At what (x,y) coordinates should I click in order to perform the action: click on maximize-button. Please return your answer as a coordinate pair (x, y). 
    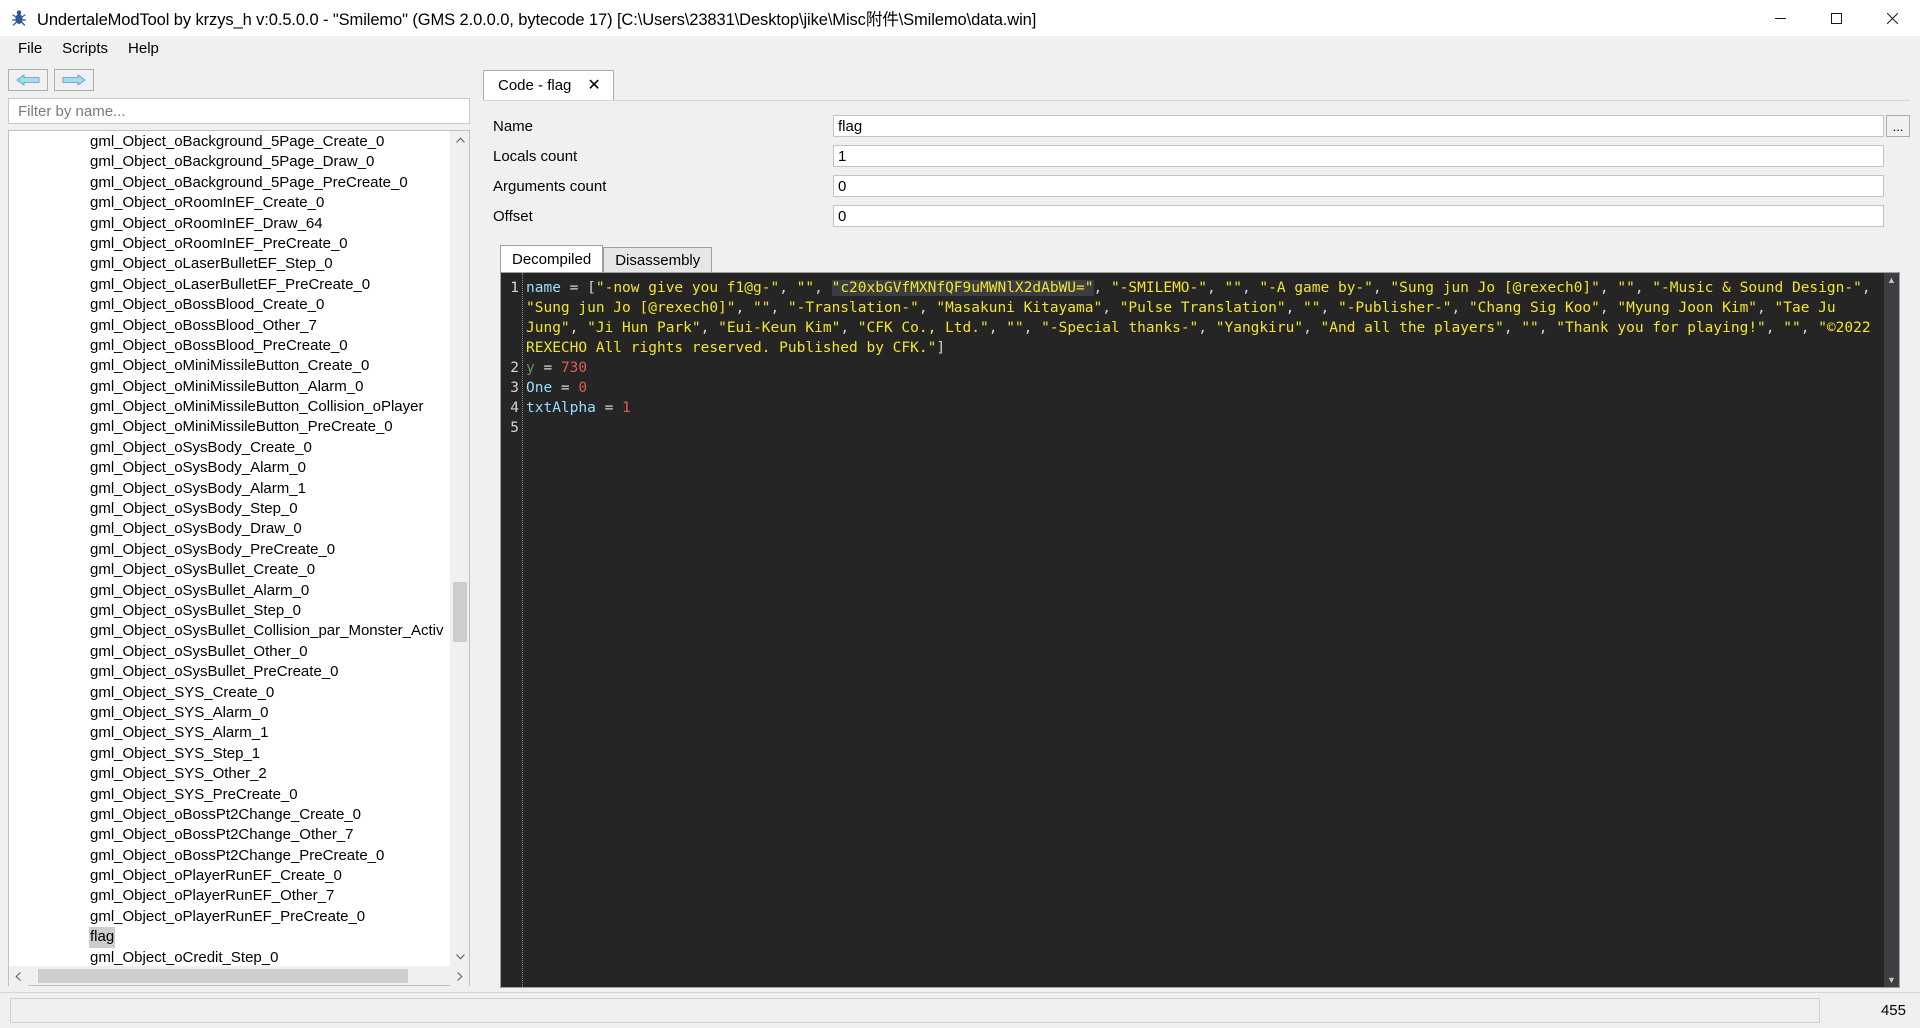
    Looking at the image, I should click on (1836, 18).